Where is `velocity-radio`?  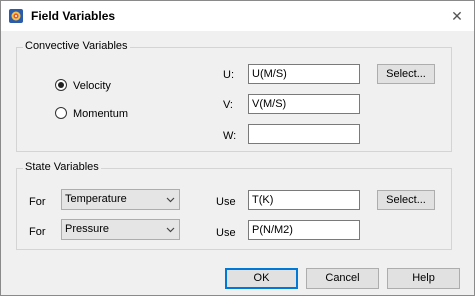 velocity-radio is located at coordinates (61, 85).